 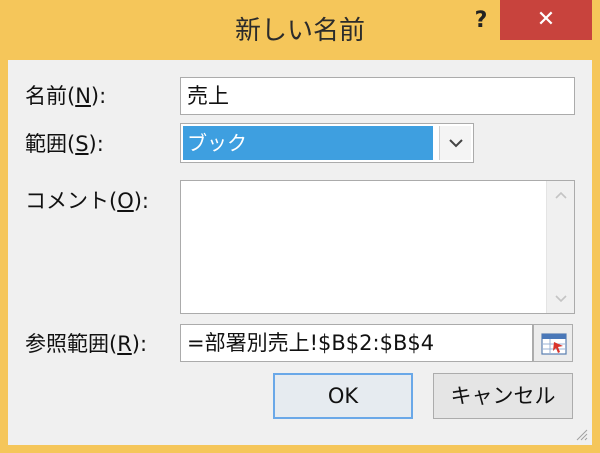 I want to click on comment-label-accesskey: O, so click(x=125, y=201).